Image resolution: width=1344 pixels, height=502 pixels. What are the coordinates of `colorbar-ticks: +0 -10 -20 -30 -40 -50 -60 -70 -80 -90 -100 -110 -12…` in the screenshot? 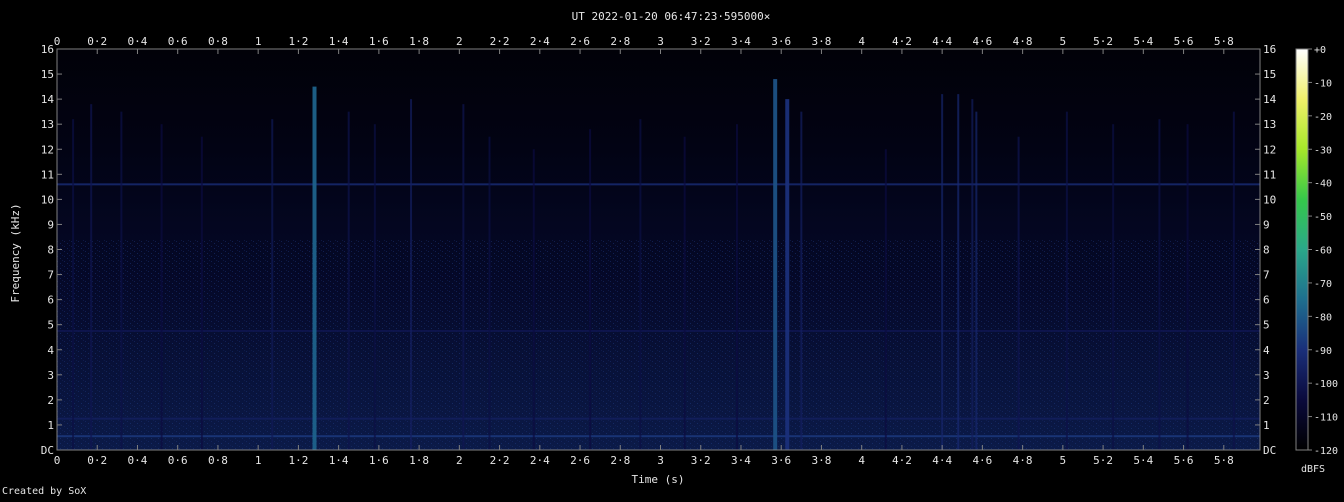 It's located at (1323, 251).